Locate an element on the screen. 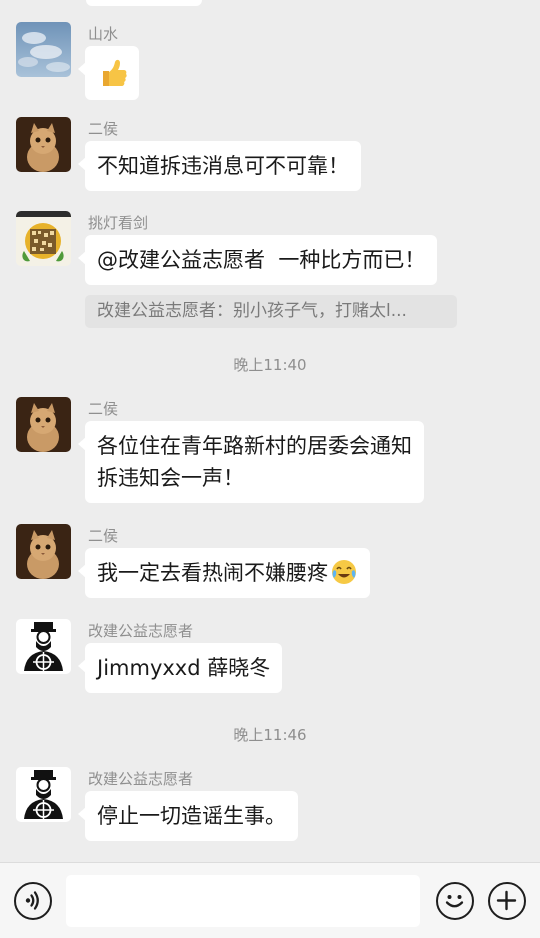  message-text: 我一定去看热闹不嫌腰疼 is located at coordinates (212, 573).